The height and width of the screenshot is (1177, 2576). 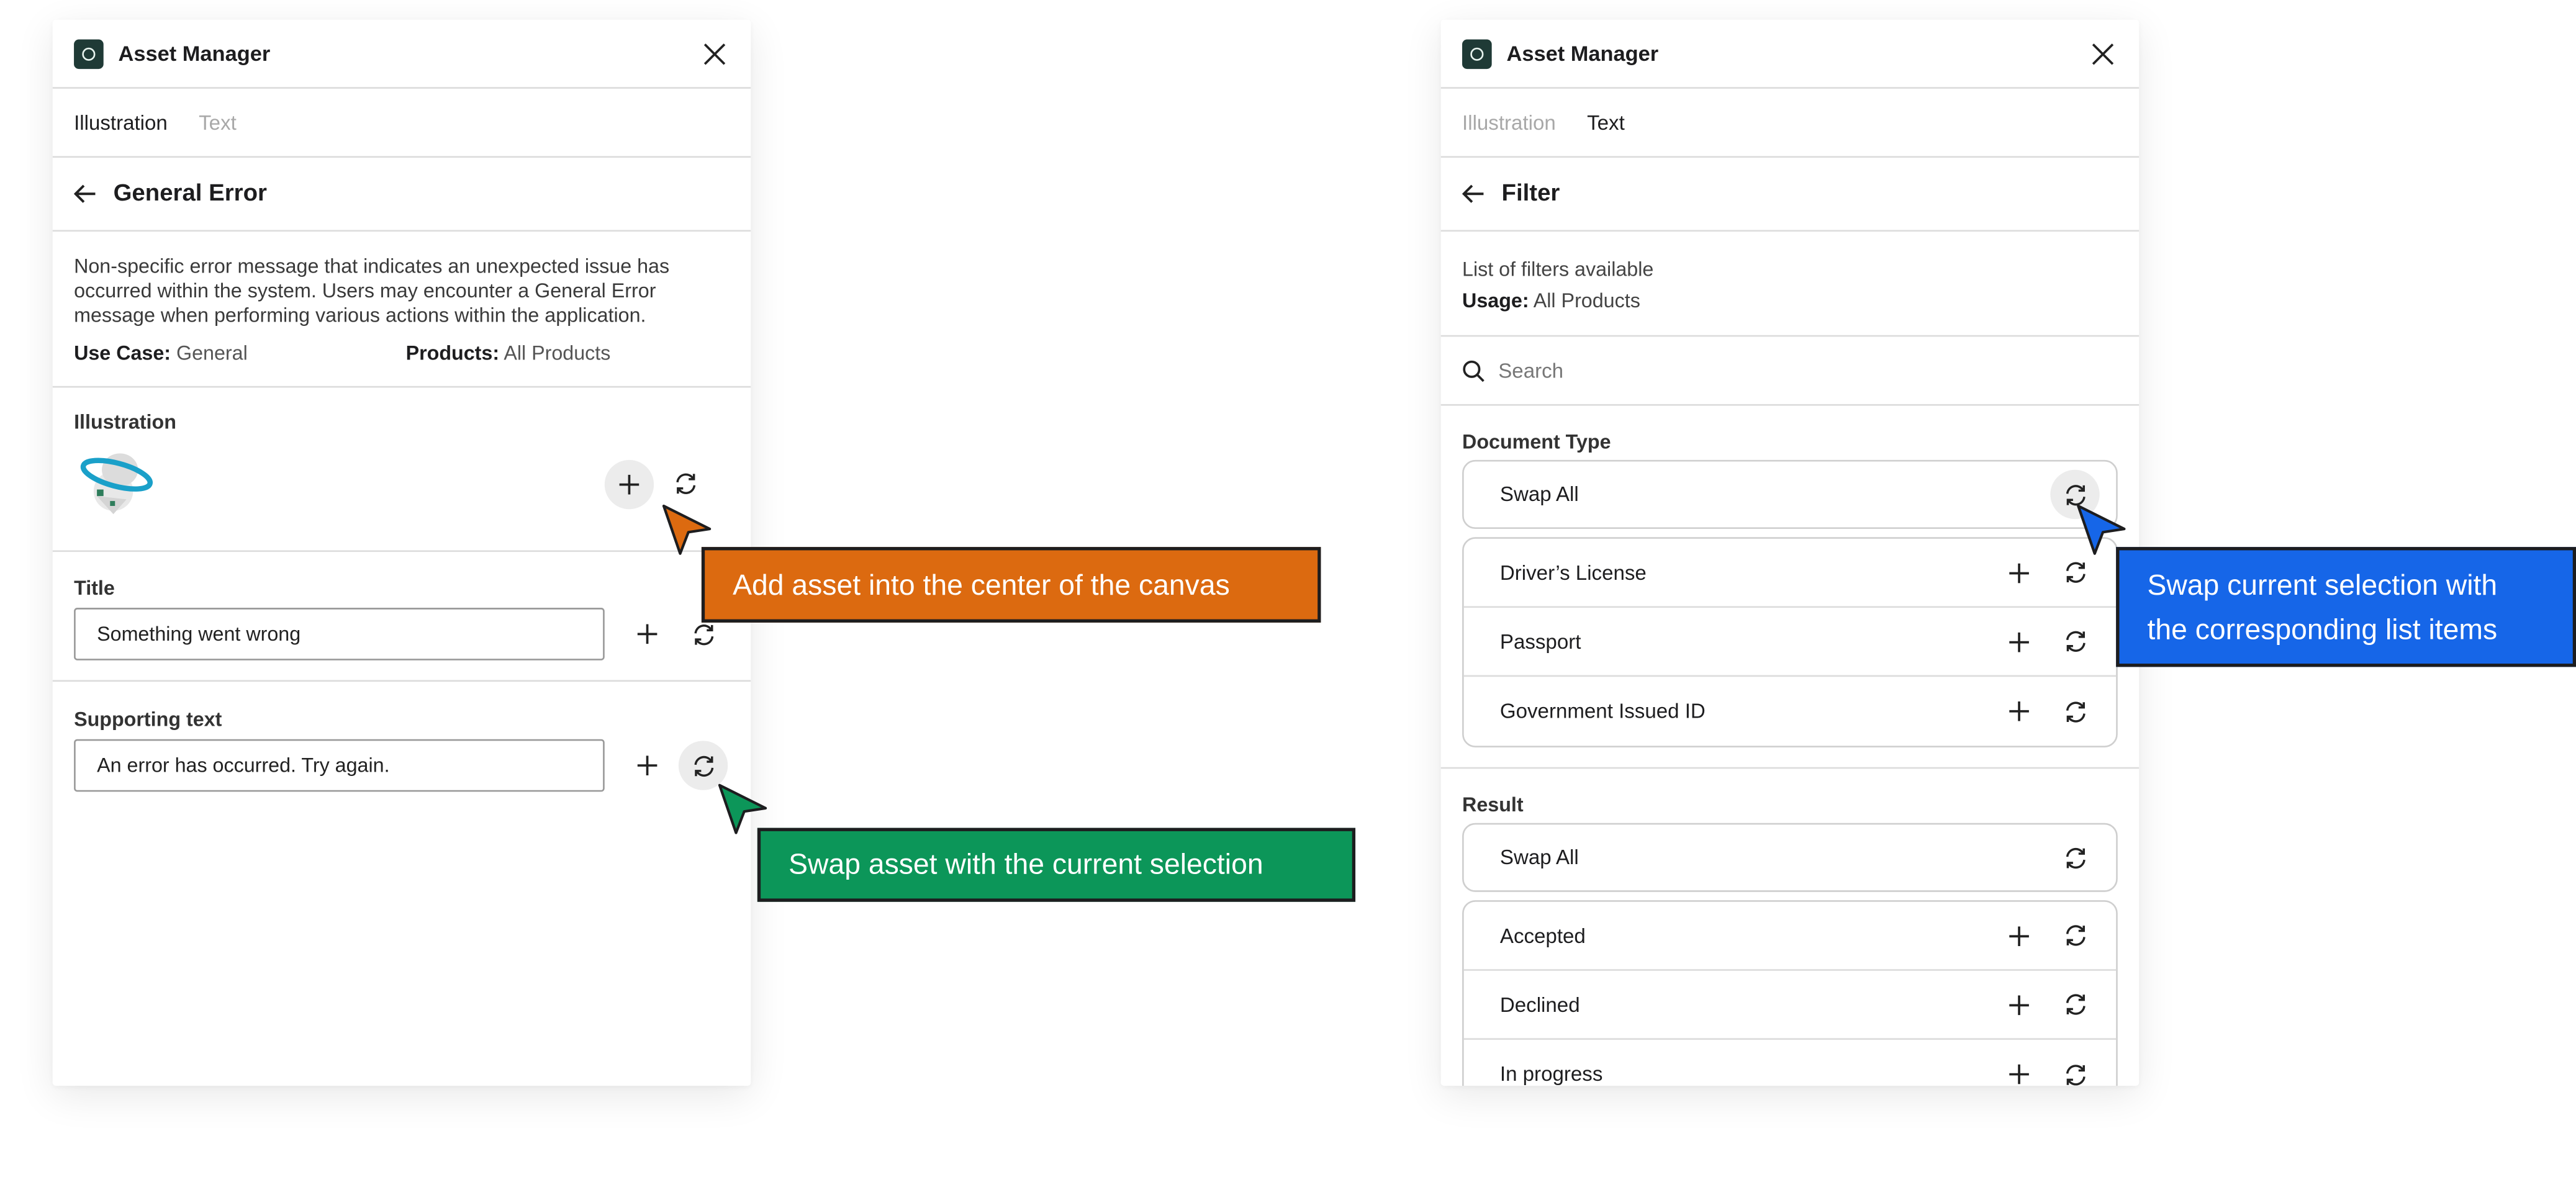 What do you see at coordinates (1790, 1006) in the screenshot?
I see `list-item: Declined` at bounding box center [1790, 1006].